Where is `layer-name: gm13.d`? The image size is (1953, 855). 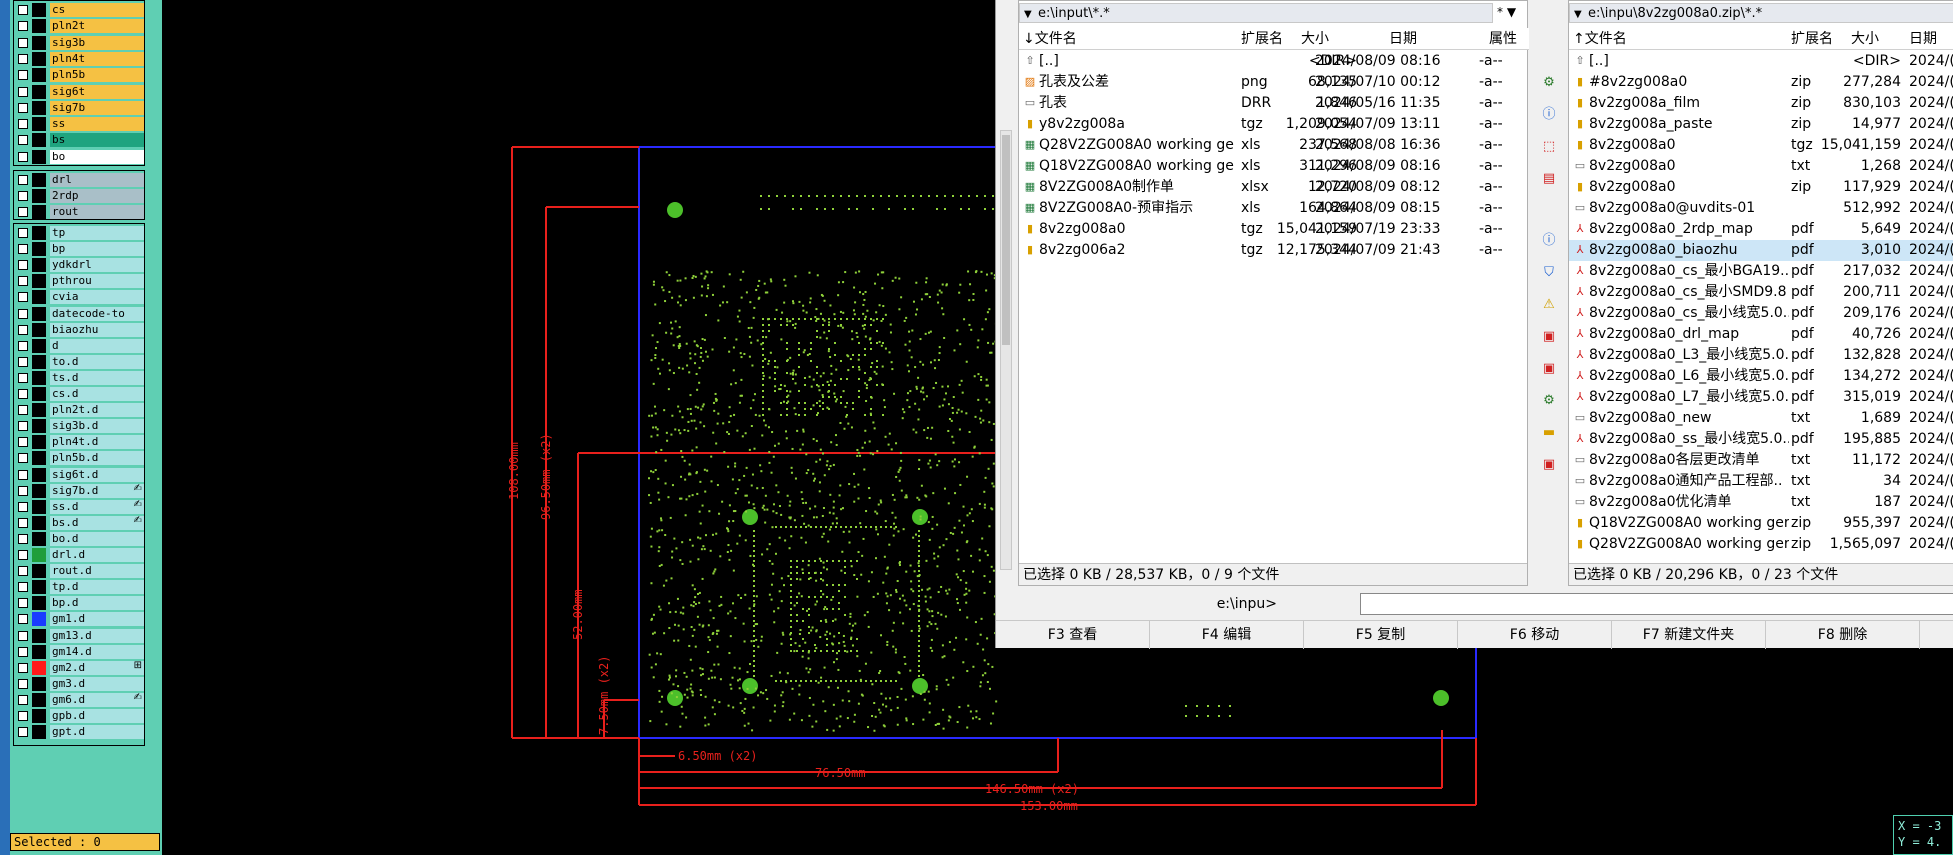 layer-name: gm13.d is located at coordinates (97, 635).